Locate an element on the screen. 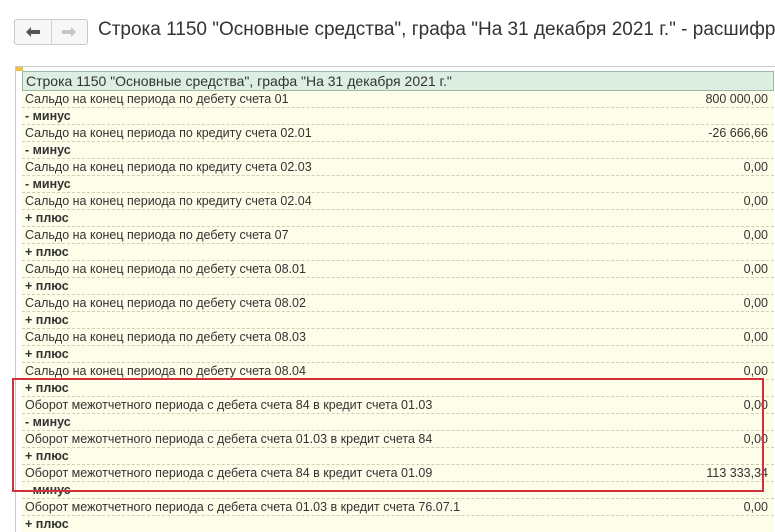 This screenshot has height=532, width=775. arrow-left-icon is located at coordinates (32, 32).